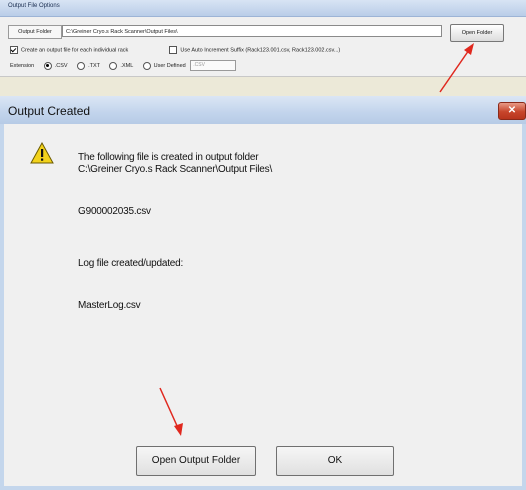 The height and width of the screenshot is (490, 526). Describe the element at coordinates (61, 65) in the screenshot. I see `extension-csv-label: .CSV` at that location.